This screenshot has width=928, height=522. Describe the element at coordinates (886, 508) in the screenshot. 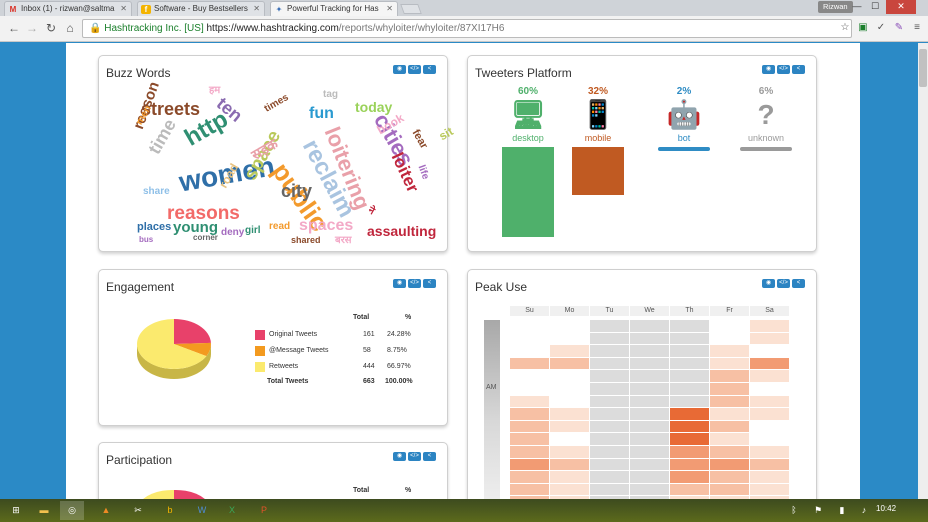

I see `clock: 10:42` at that location.